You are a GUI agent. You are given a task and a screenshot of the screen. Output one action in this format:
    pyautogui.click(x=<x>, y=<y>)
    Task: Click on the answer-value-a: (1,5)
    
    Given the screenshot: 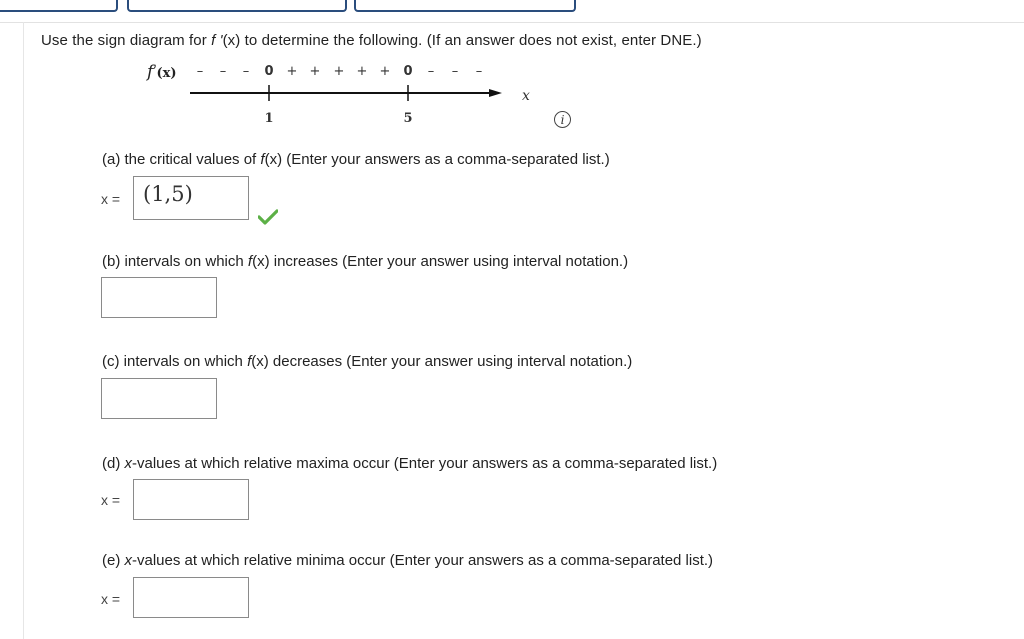 What is the action you would take?
    pyautogui.click(x=168, y=194)
    